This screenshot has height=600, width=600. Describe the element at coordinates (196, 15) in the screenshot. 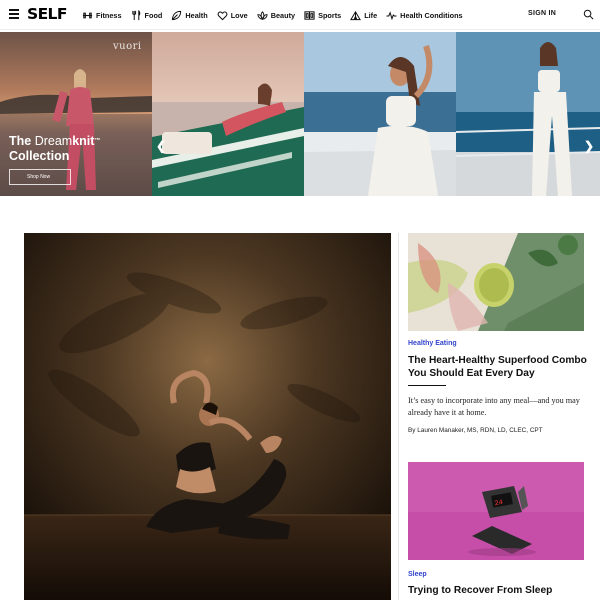

I see `nav-item-label: Health` at that location.